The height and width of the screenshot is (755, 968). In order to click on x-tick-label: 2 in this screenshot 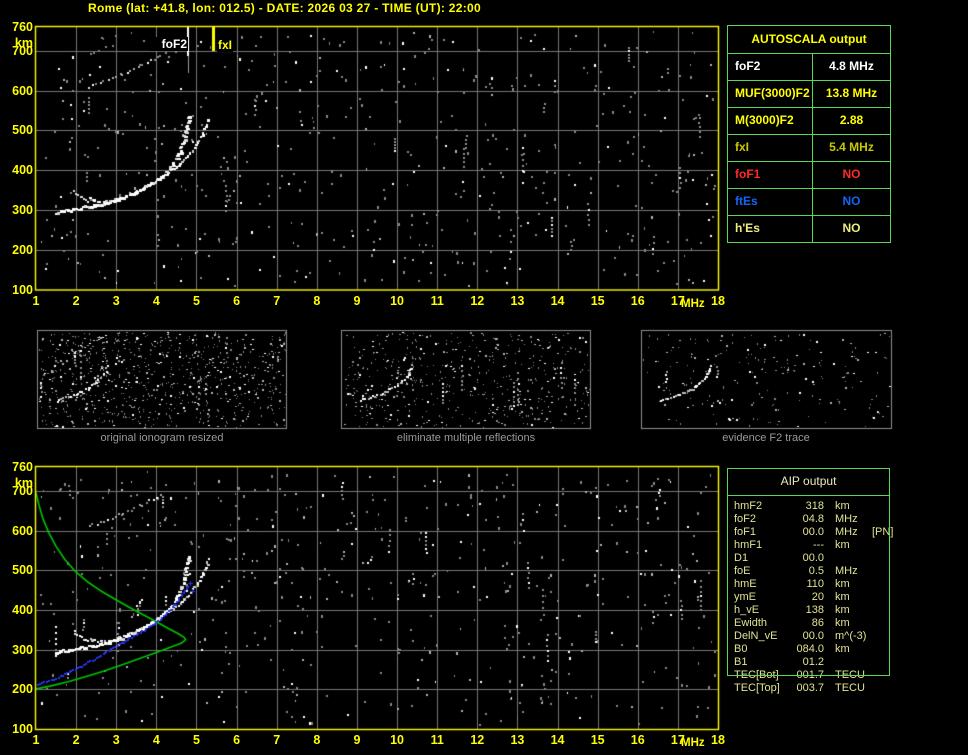, I will do `click(76, 740)`.